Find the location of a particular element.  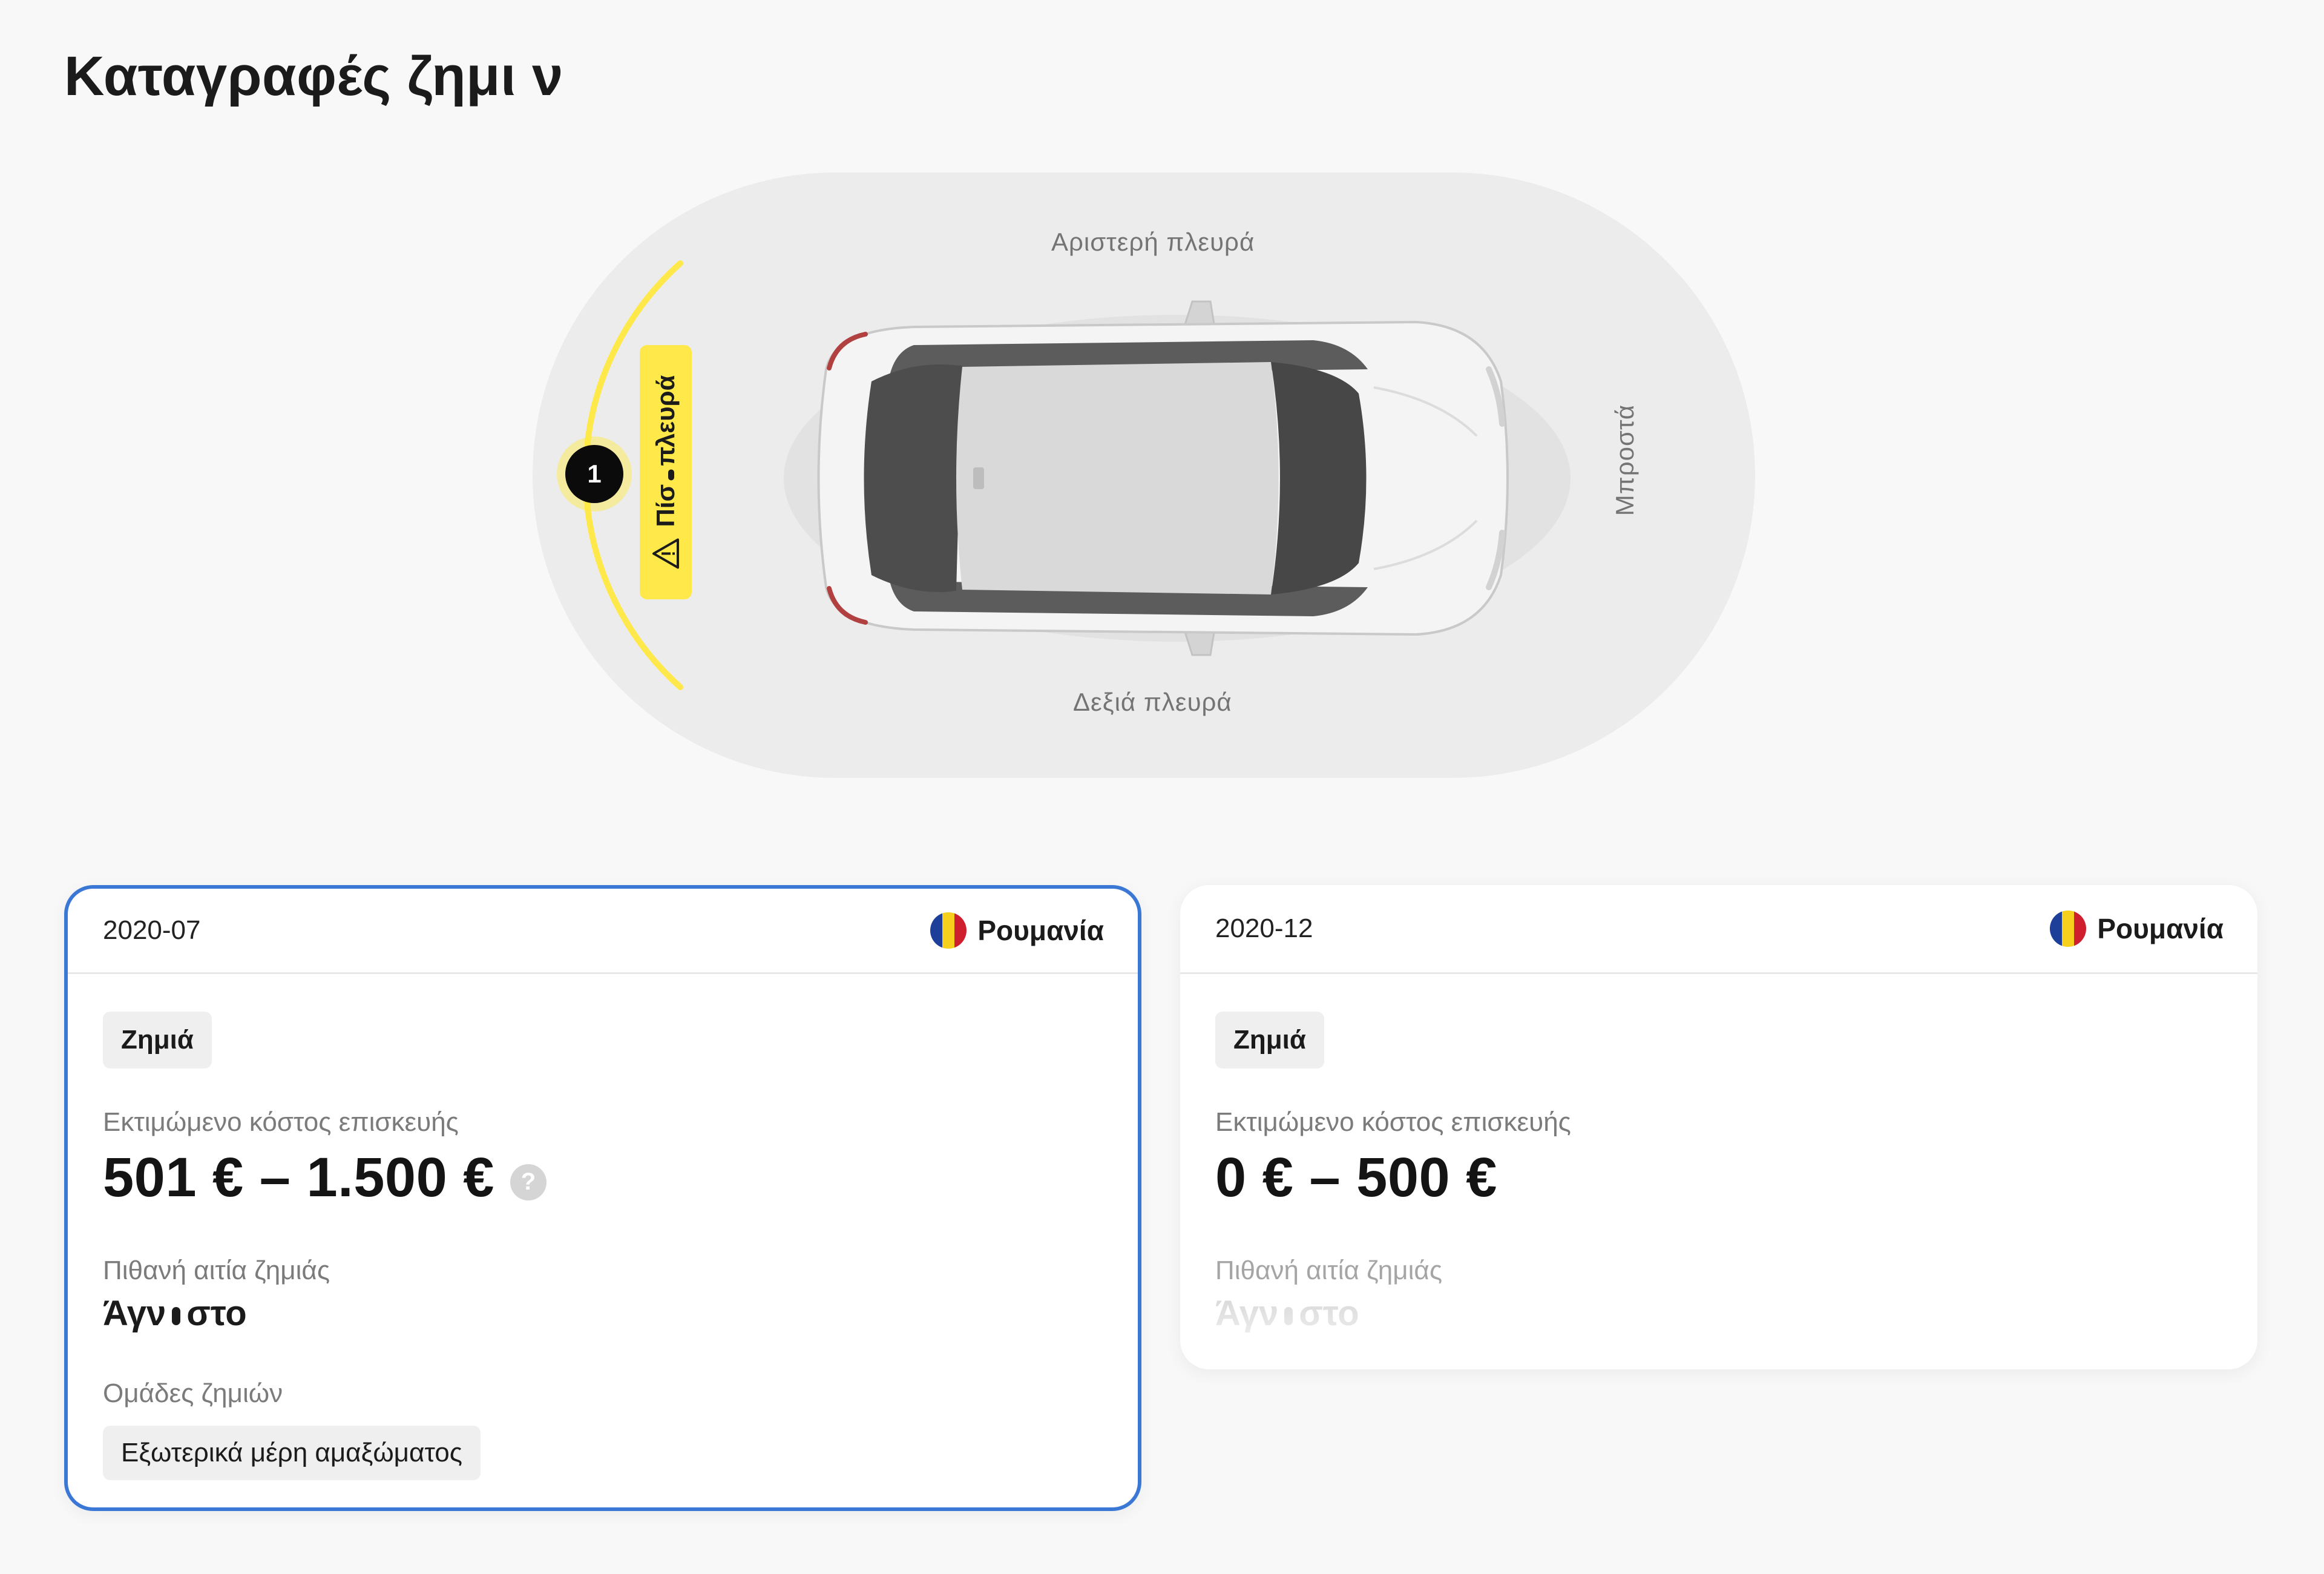

repair-cost-value: 501 € – 1.500 € is located at coordinates (298, 1177).